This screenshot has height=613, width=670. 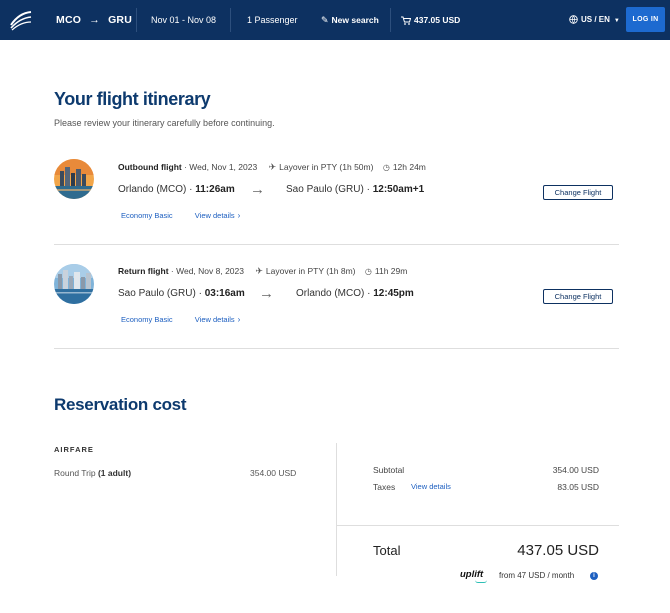 I want to click on locale-label: US / EN, so click(x=595, y=19).